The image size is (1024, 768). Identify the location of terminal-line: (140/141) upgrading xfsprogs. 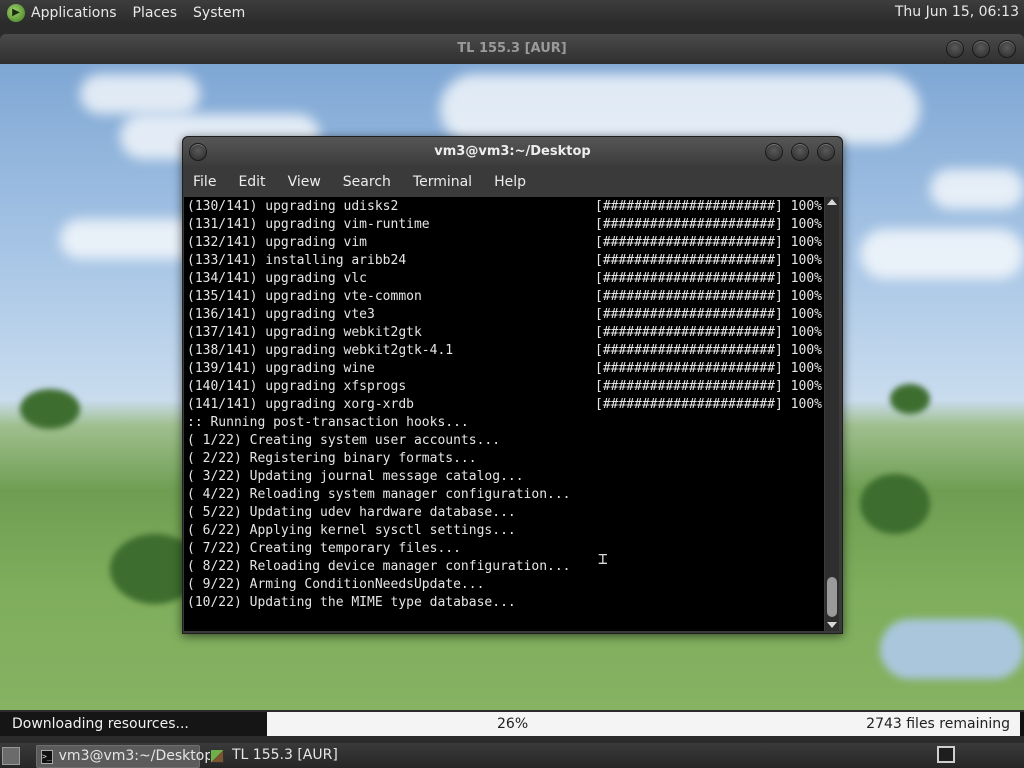
(297, 386).